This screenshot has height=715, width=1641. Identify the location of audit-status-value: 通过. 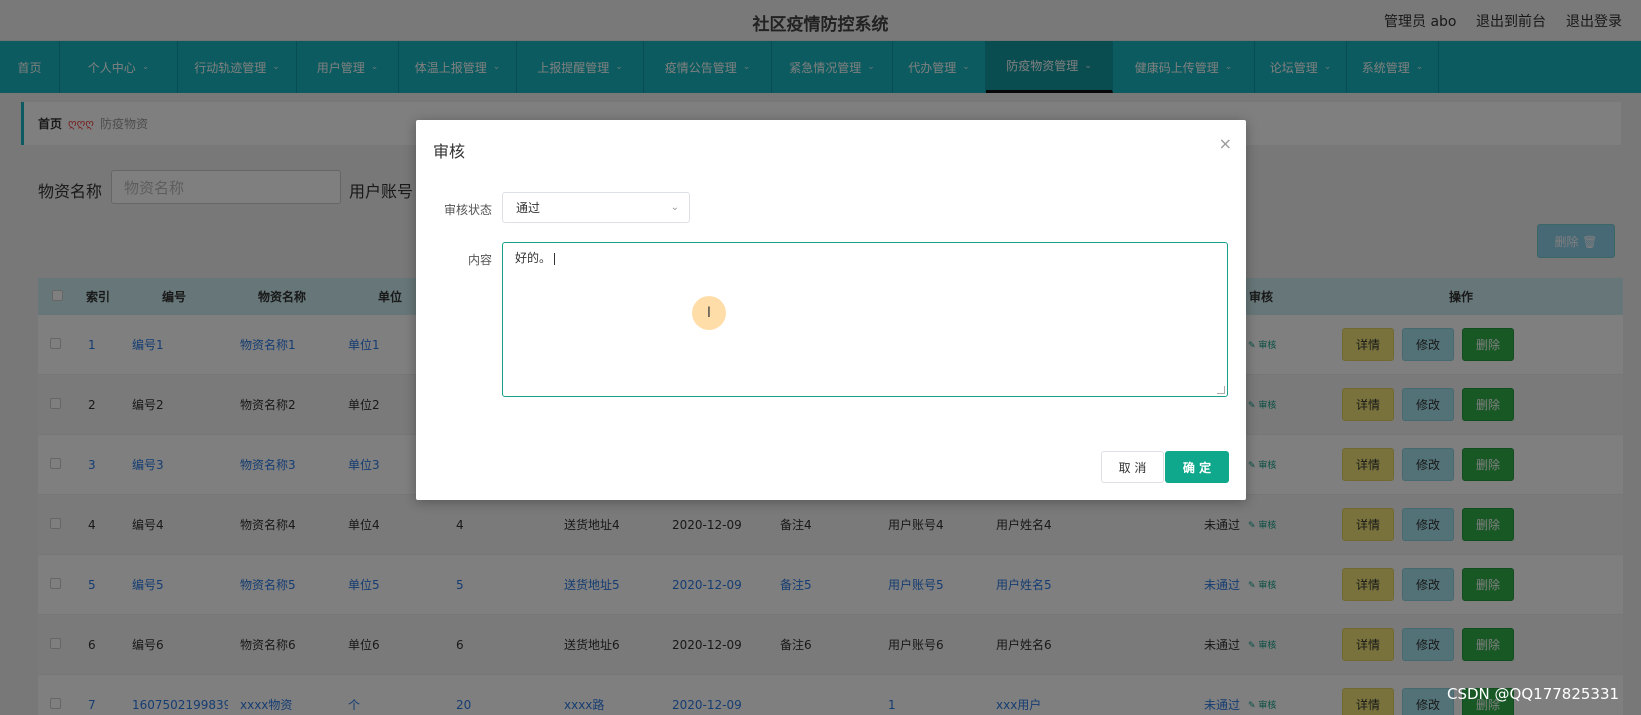
(528, 208).